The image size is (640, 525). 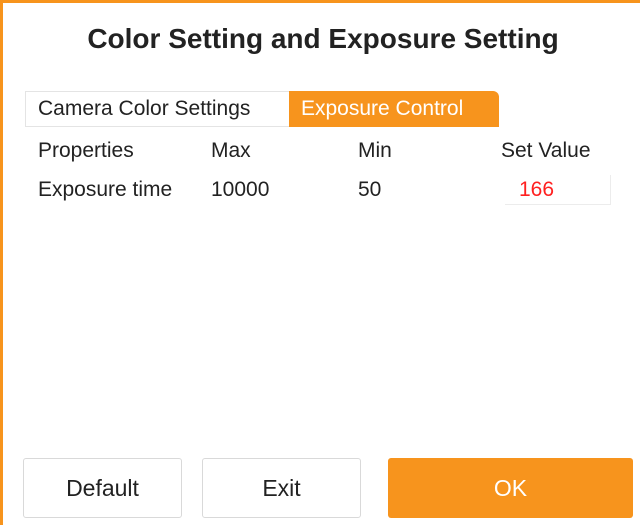 I want to click on default-button: Default, so click(x=102, y=488).